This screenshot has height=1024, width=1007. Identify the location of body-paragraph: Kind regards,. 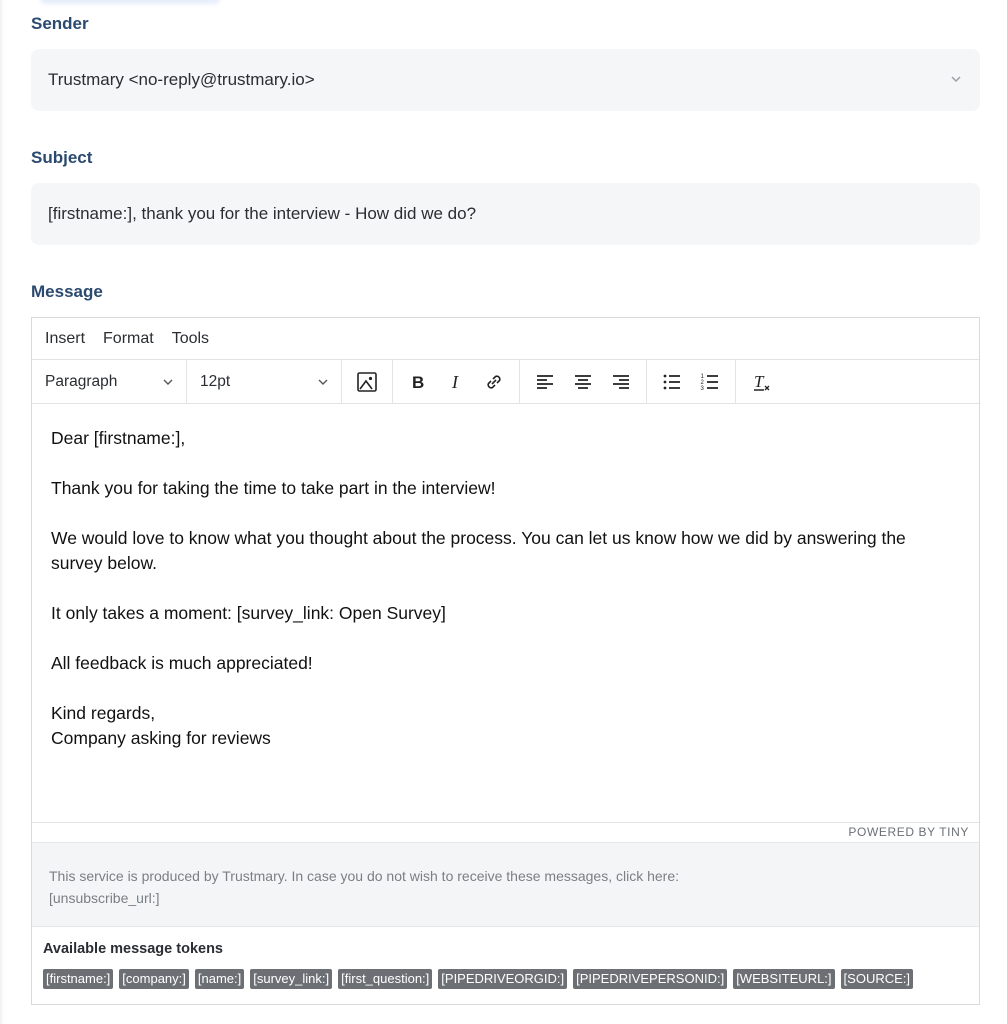
(103, 713).